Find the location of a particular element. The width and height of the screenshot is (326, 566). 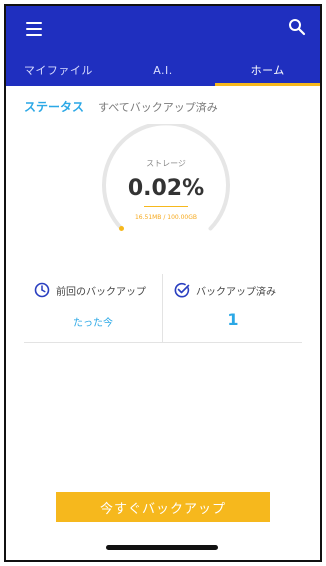

backed-up-cell: バックアップ済み 1 is located at coordinates (233, 308).